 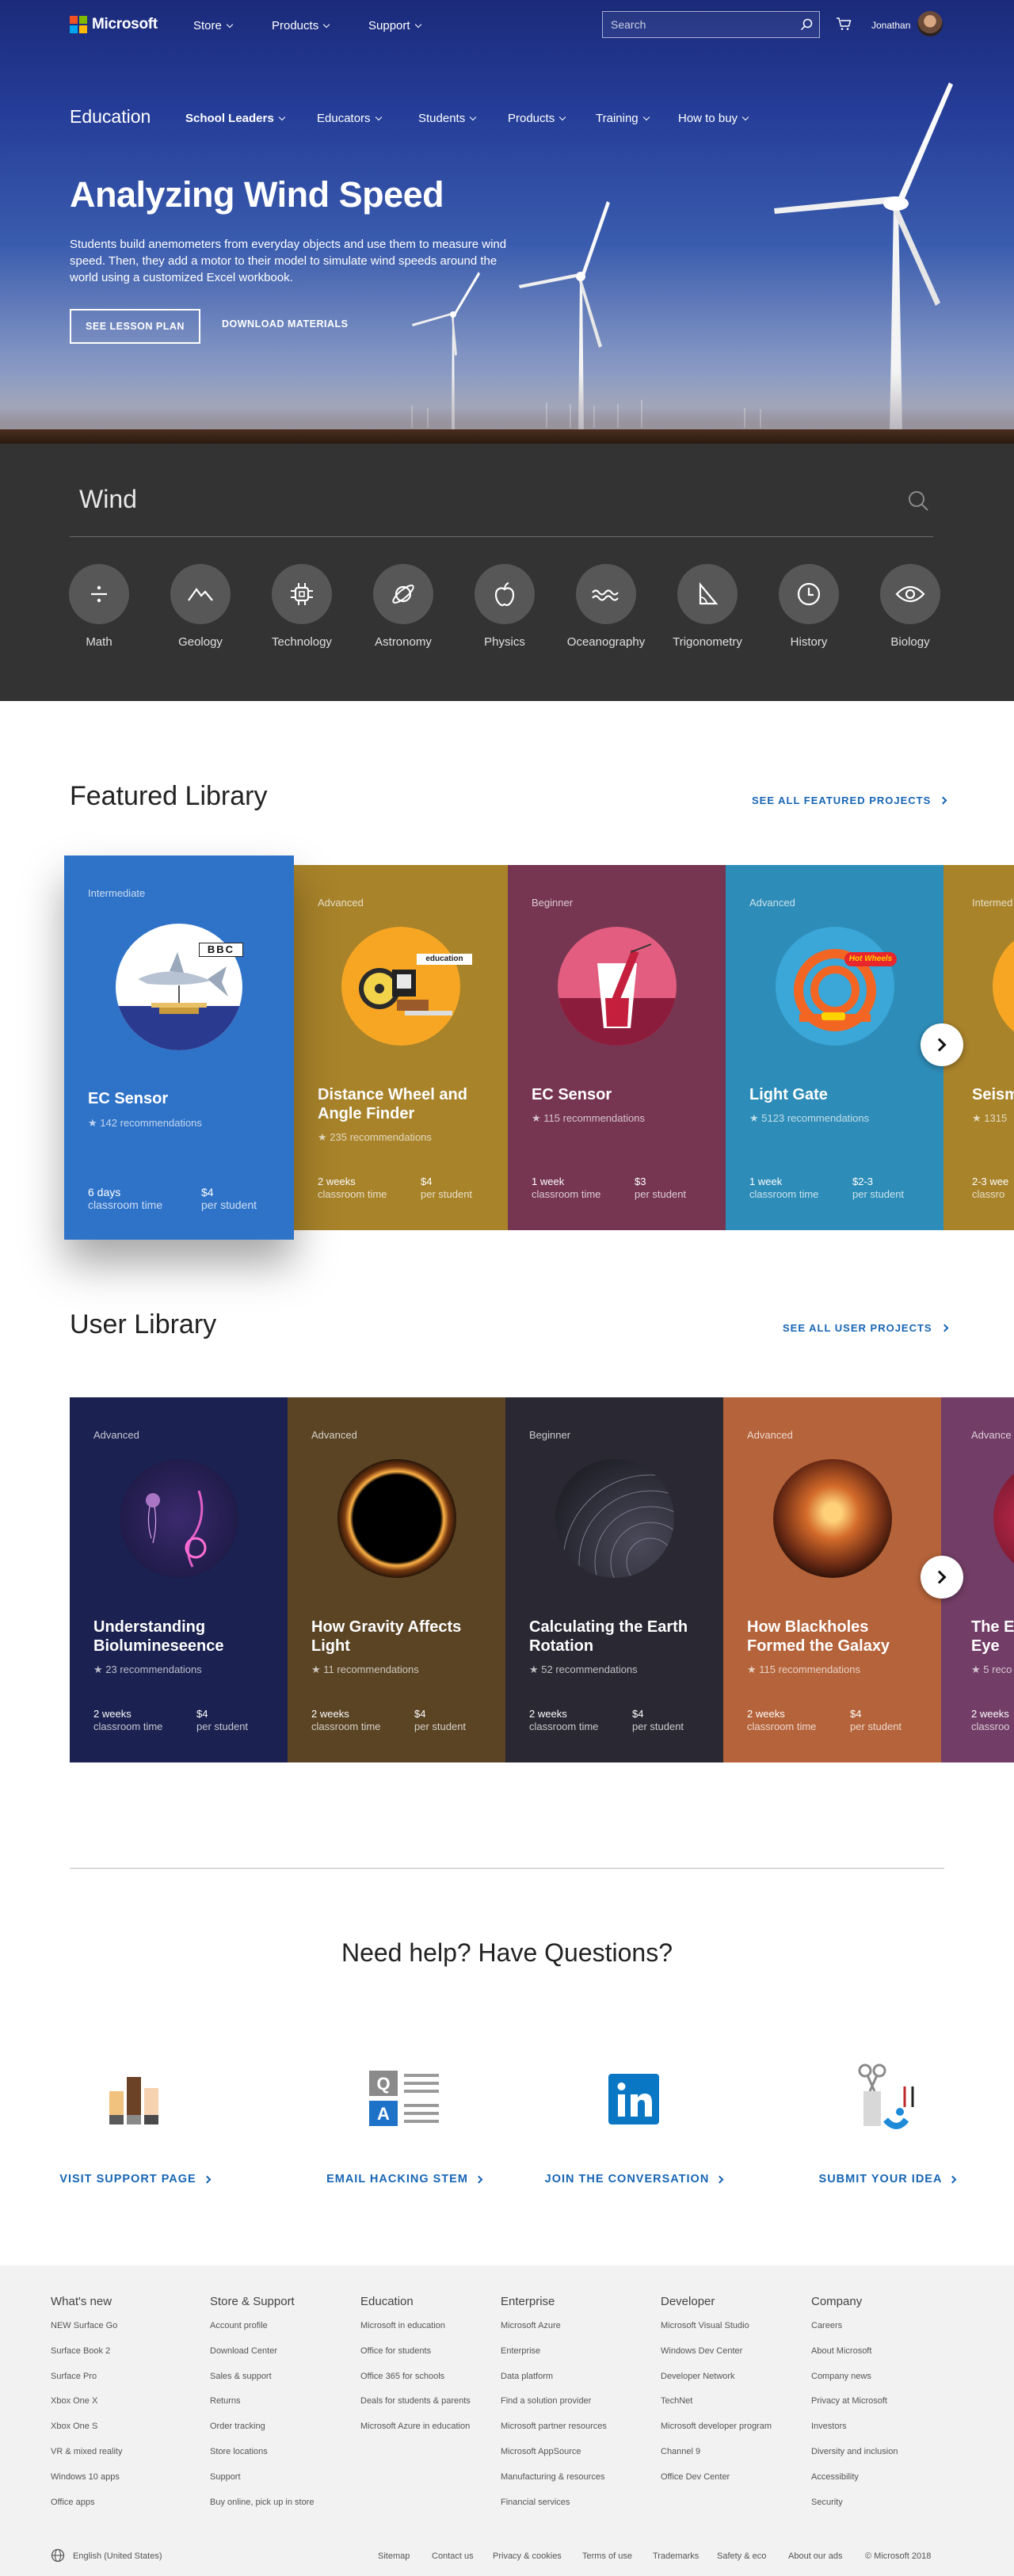 What do you see at coordinates (214, 25) in the screenshot?
I see `top-menu-store: Store` at bounding box center [214, 25].